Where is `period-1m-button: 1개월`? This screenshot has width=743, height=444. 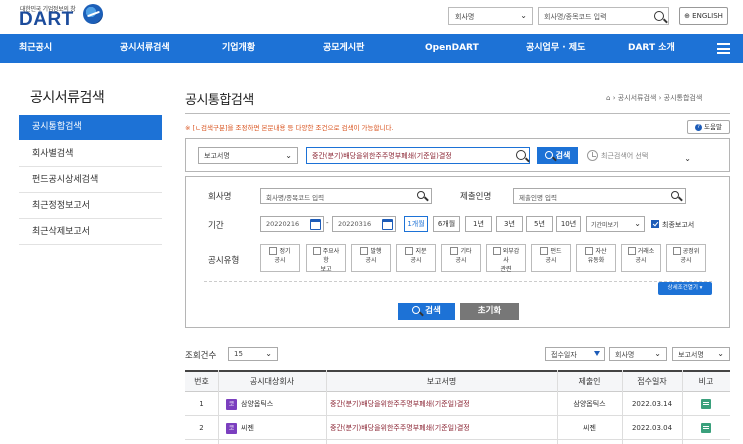
period-1m-button: 1개월 is located at coordinates (416, 224).